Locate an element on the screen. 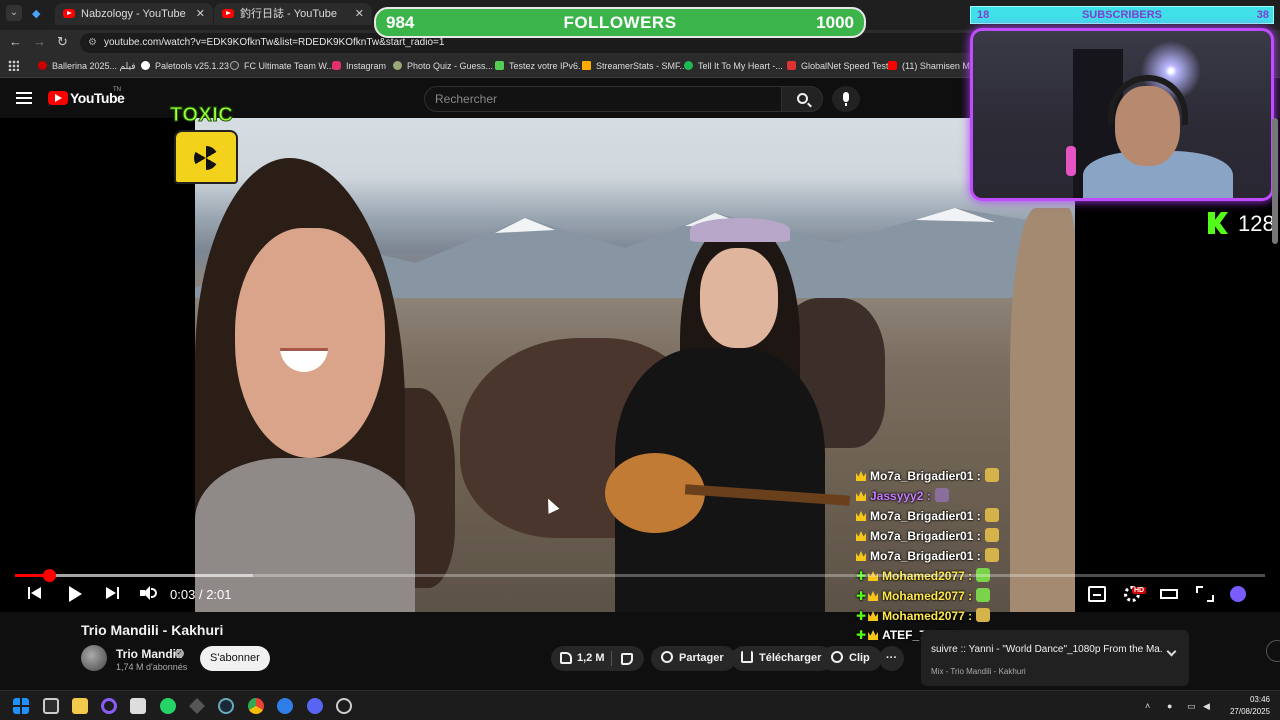  browser-tab-1: Nabzology - YouTube ✕ is located at coordinates (134, 14).